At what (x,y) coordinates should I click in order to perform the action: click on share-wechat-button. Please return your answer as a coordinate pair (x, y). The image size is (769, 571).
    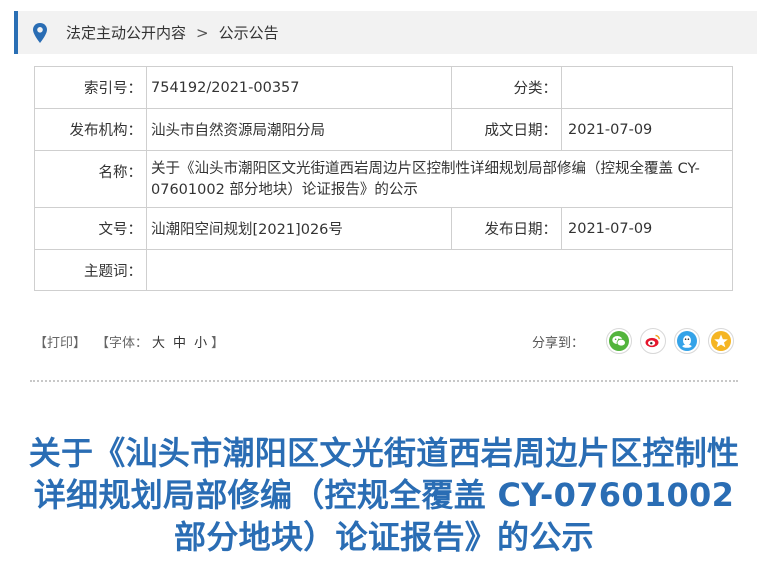
    Looking at the image, I should click on (619, 341).